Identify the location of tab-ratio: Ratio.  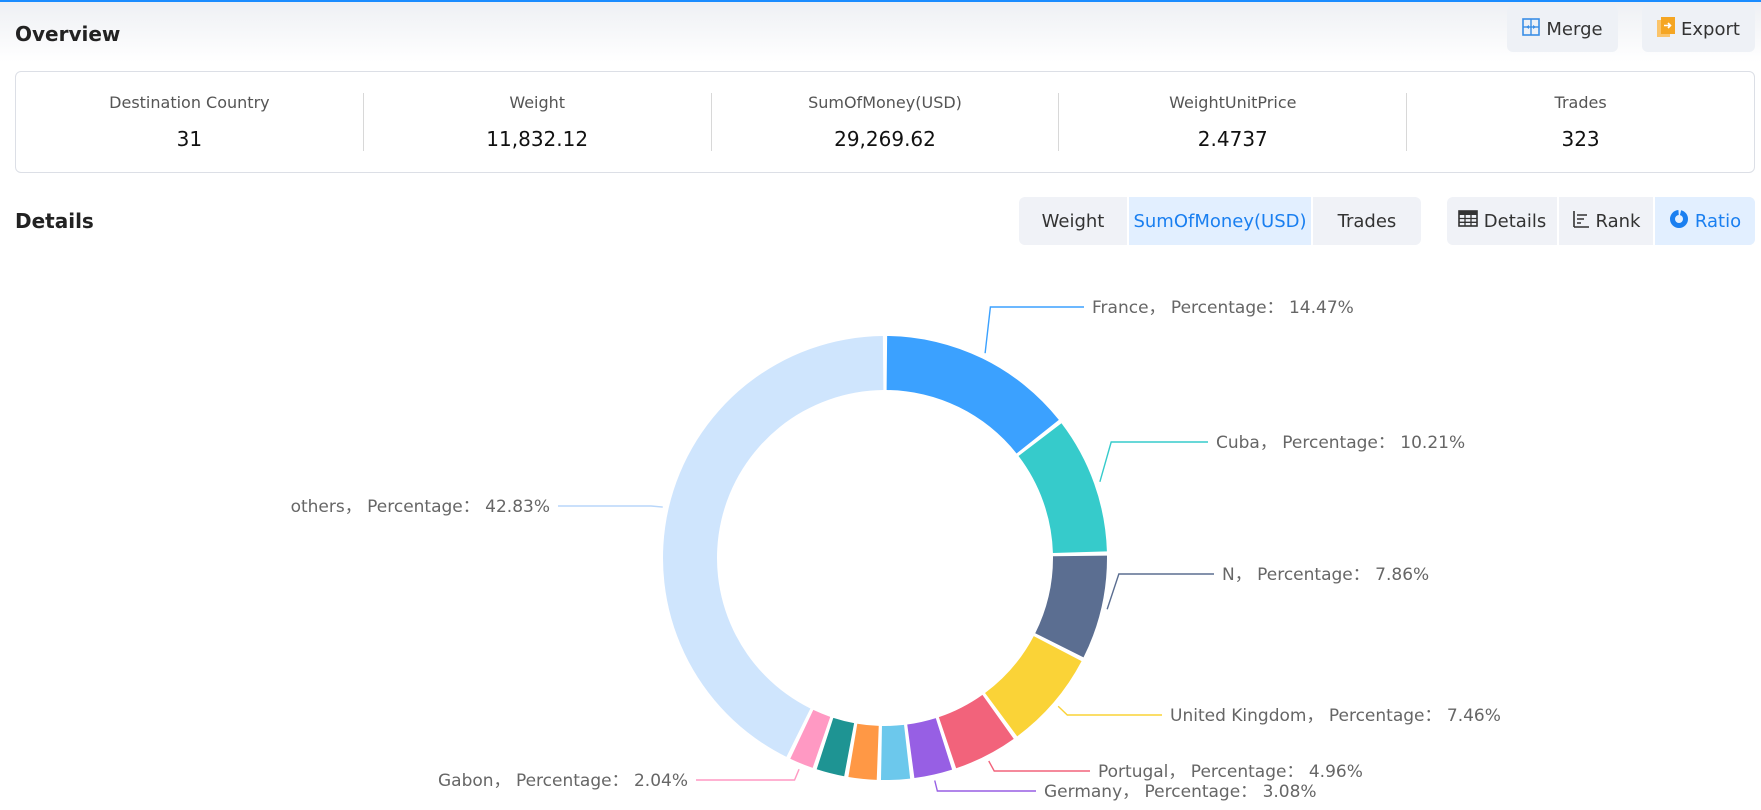
(1704, 221).